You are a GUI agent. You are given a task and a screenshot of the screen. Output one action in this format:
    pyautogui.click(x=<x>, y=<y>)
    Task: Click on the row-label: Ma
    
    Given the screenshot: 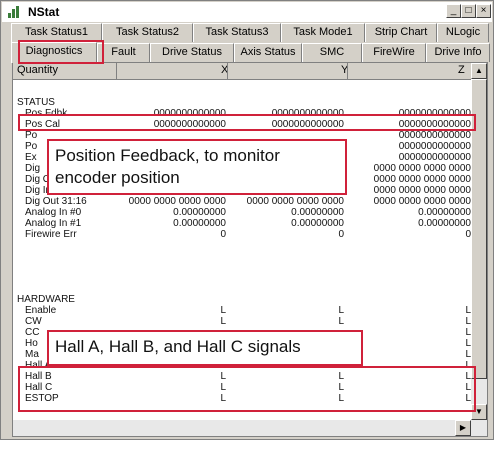 What is the action you would take?
    pyautogui.click(x=32, y=354)
    